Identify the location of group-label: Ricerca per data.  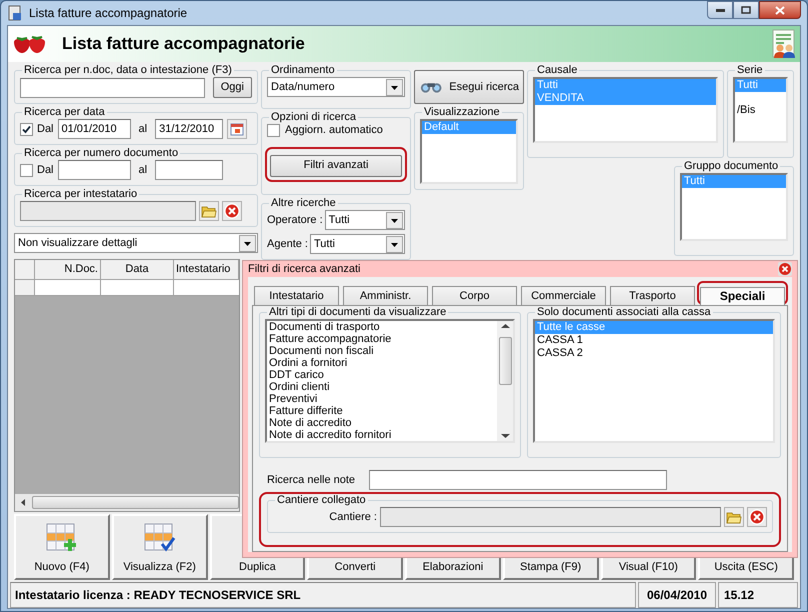
(64, 112).